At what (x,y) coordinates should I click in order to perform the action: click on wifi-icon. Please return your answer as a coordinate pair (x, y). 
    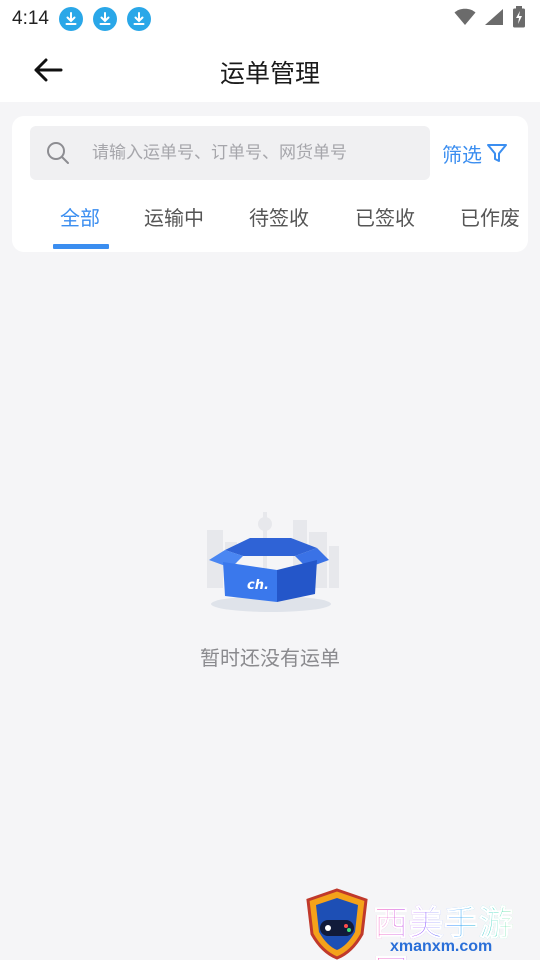
    Looking at the image, I should click on (465, 19).